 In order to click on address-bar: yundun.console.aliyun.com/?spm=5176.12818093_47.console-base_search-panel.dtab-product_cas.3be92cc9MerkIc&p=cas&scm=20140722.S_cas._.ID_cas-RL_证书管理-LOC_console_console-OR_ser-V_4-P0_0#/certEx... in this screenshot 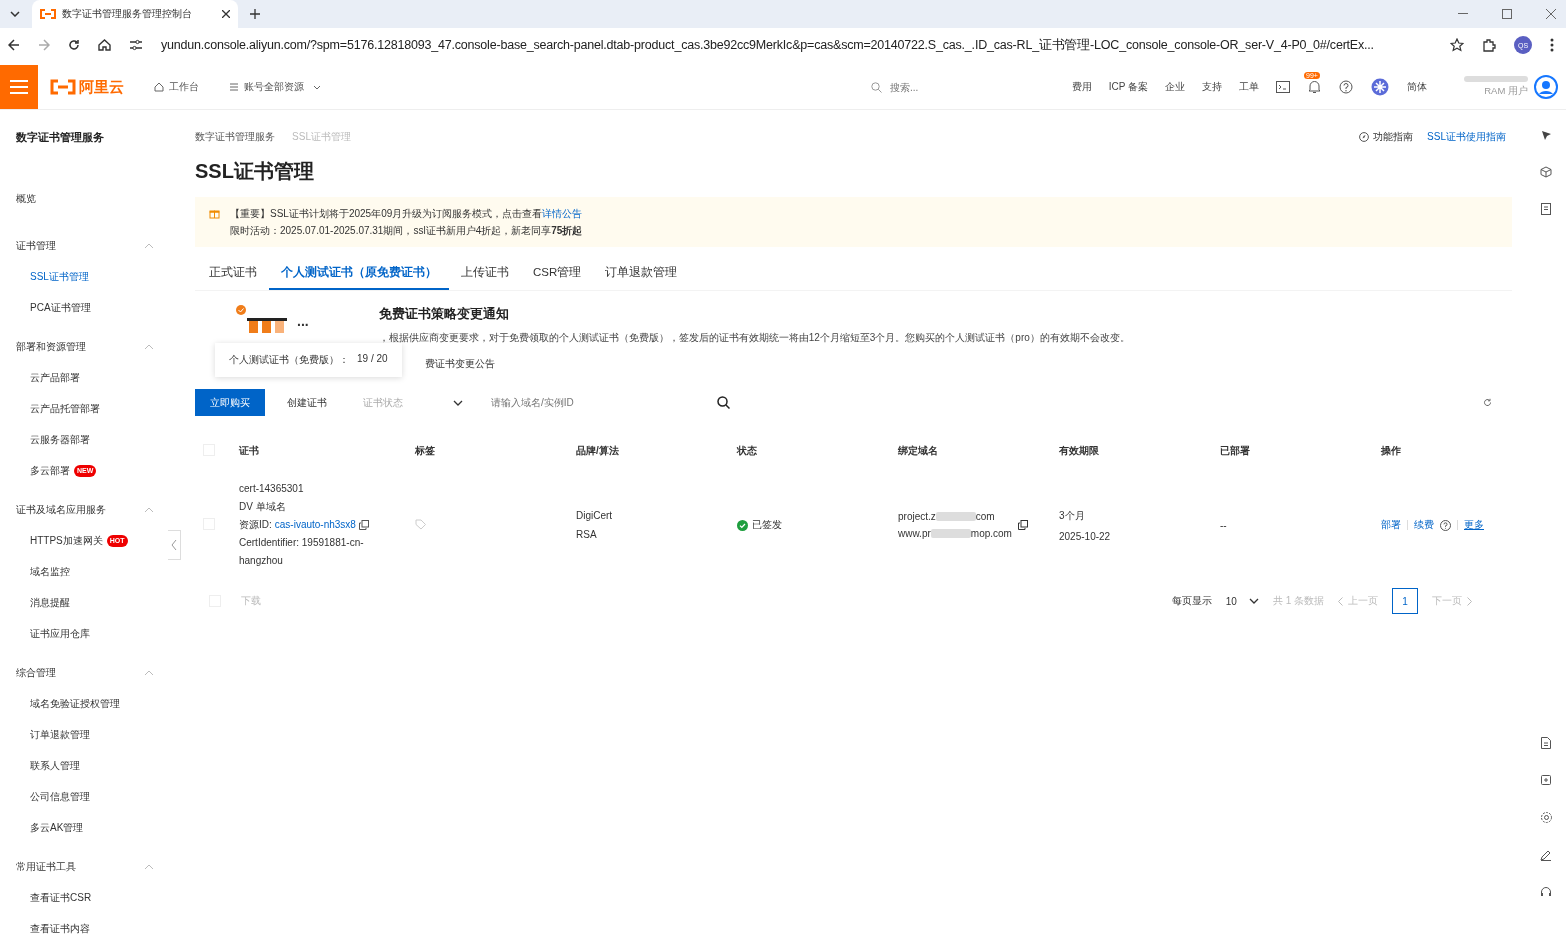, I will do `click(796, 45)`.